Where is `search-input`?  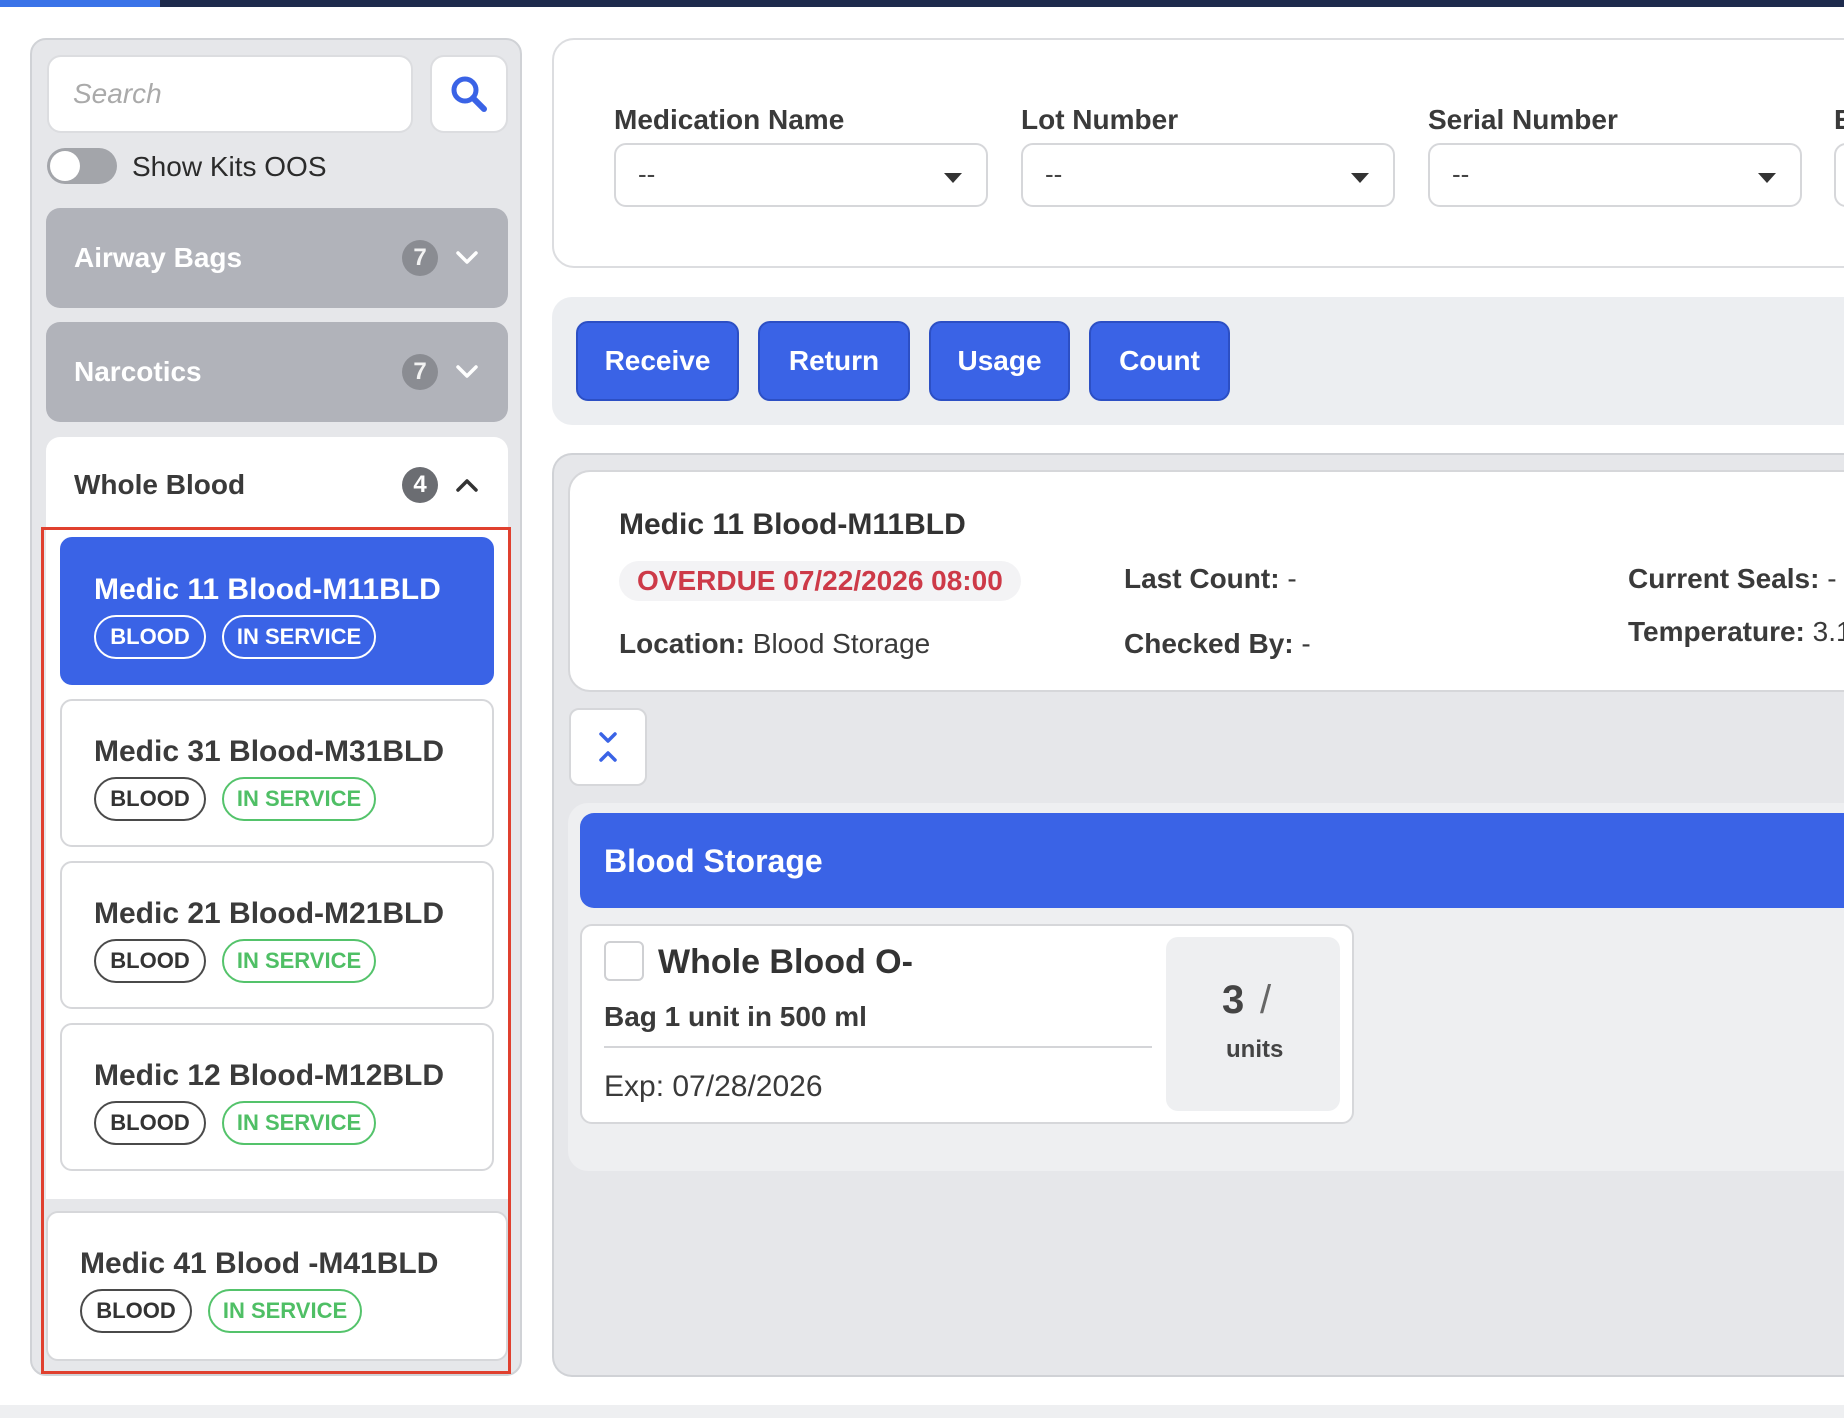
search-input is located at coordinates (230, 94).